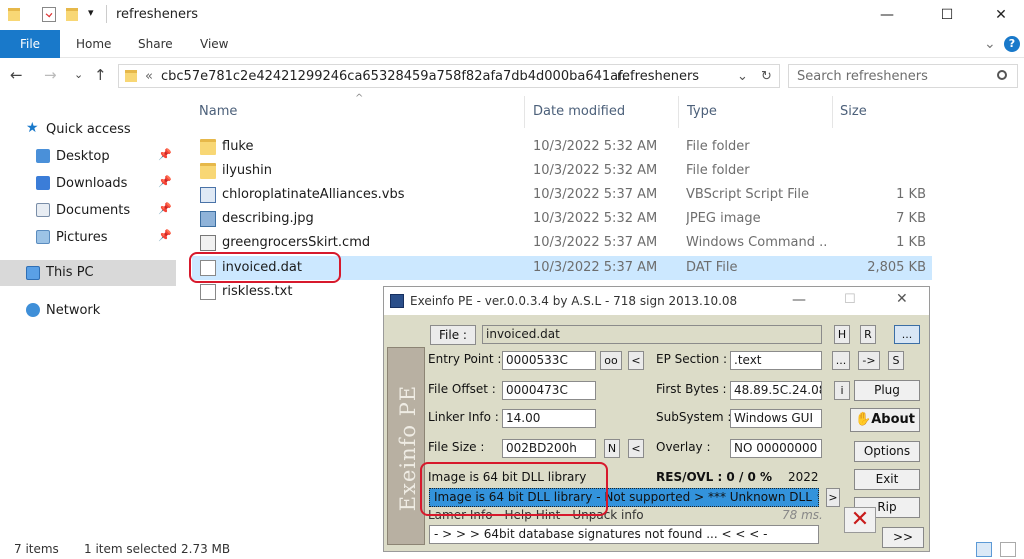  What do you see at coordinates (549, 418) in the screenshot?
I see `linker-info-field: 14.00` at bounding box center [549, 418].